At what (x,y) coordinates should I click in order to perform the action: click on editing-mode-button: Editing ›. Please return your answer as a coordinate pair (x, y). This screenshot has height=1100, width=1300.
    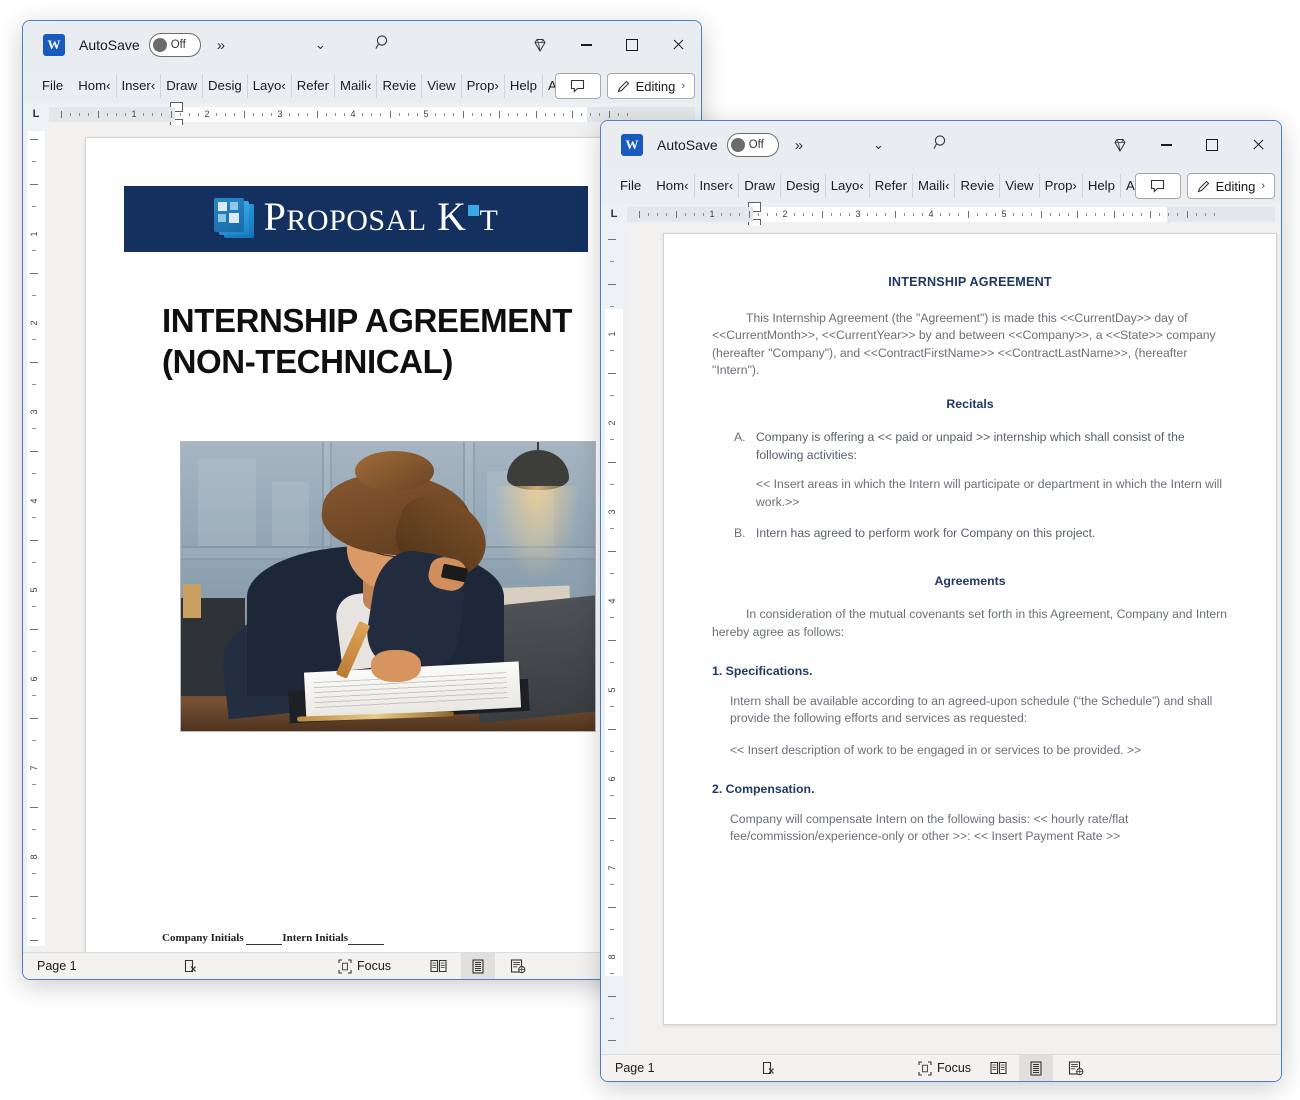
    Looking at the image, I should click on (650, 86).